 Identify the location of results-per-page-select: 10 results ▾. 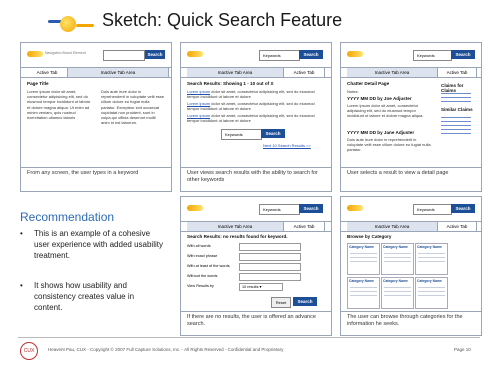
(261, 287).